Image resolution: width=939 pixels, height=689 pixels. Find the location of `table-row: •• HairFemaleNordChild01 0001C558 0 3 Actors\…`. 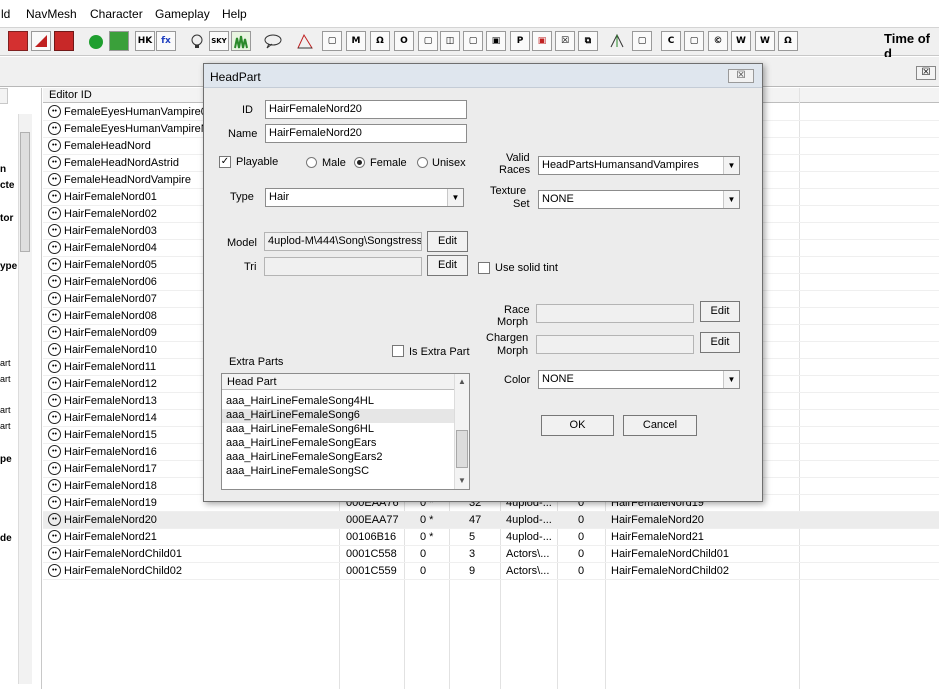

table-row: •• HairFemaleNordChild01 0001C558 0 3 Actors\… is located at coordinates (491, 554).